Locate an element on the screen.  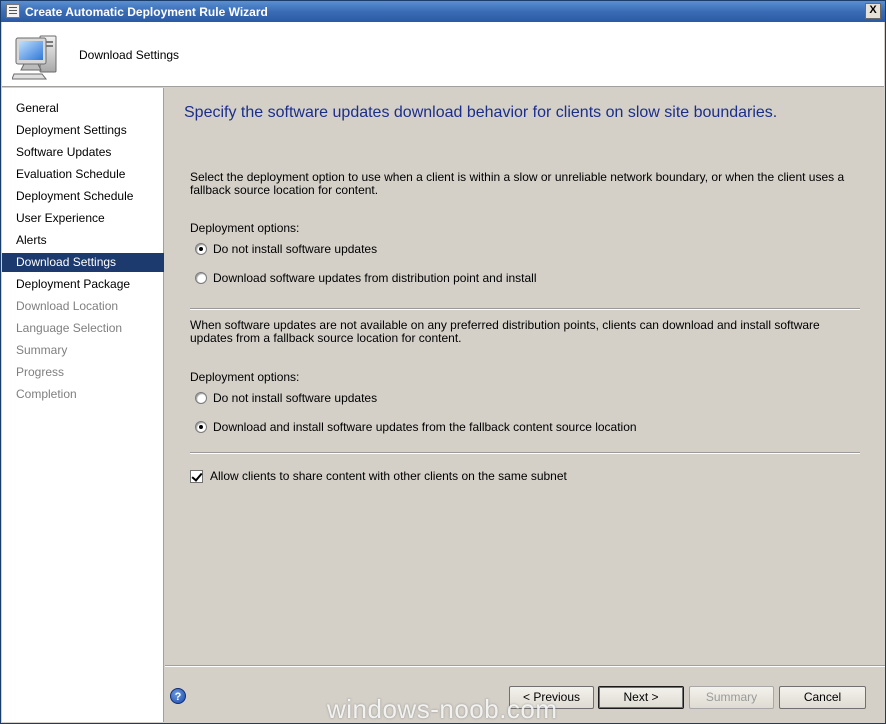
step-deployment-schedule: Deployment Schedule is located at coordinates (83, 196).